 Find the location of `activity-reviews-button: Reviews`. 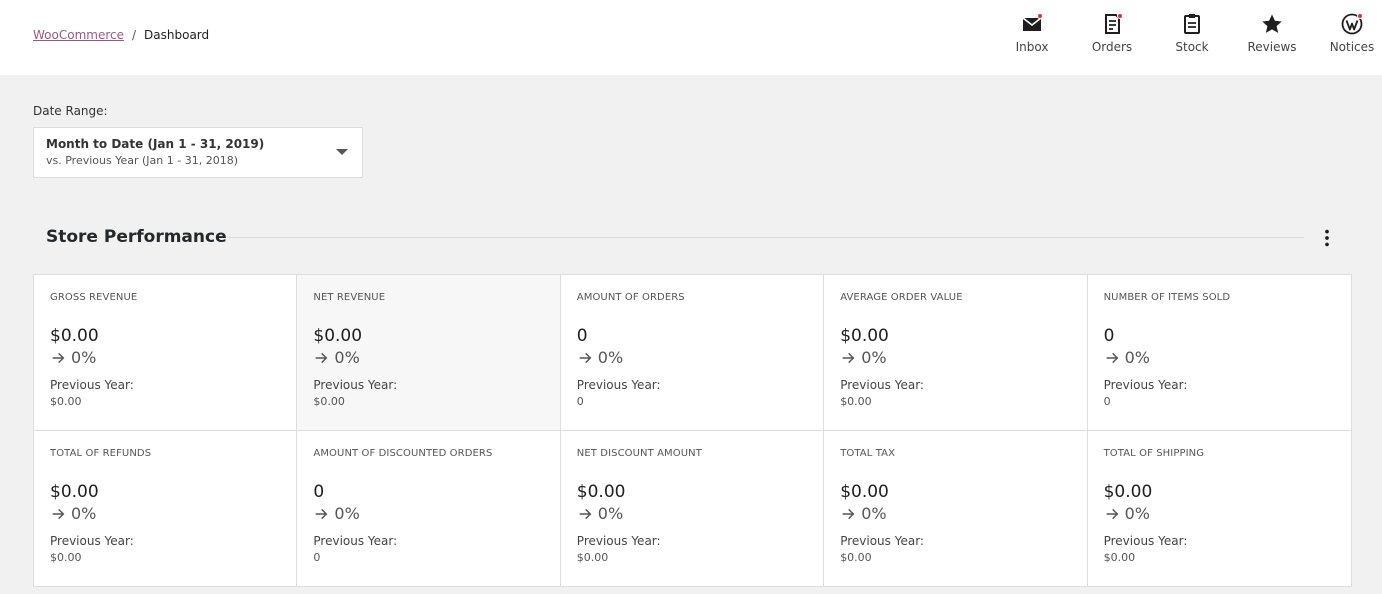

activity-reviews-button: Reviews is located at coordinates (1272, 38).